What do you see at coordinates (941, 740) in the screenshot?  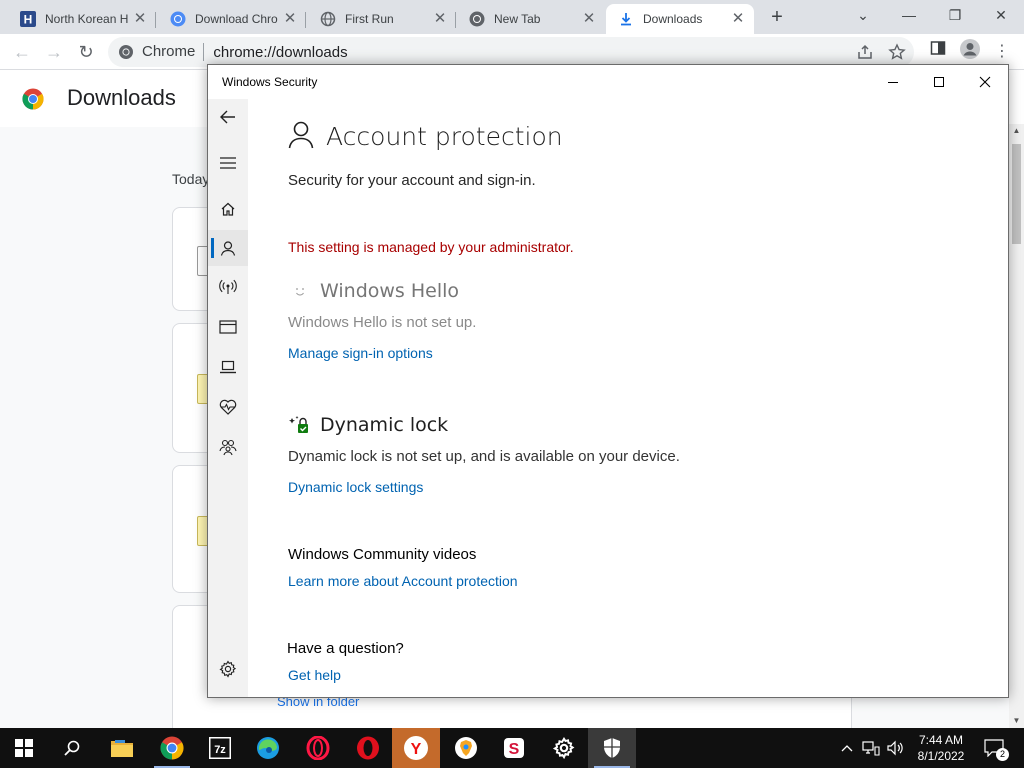 I see `clock-time: 7:44 AM` at bounding box center [941, 740].